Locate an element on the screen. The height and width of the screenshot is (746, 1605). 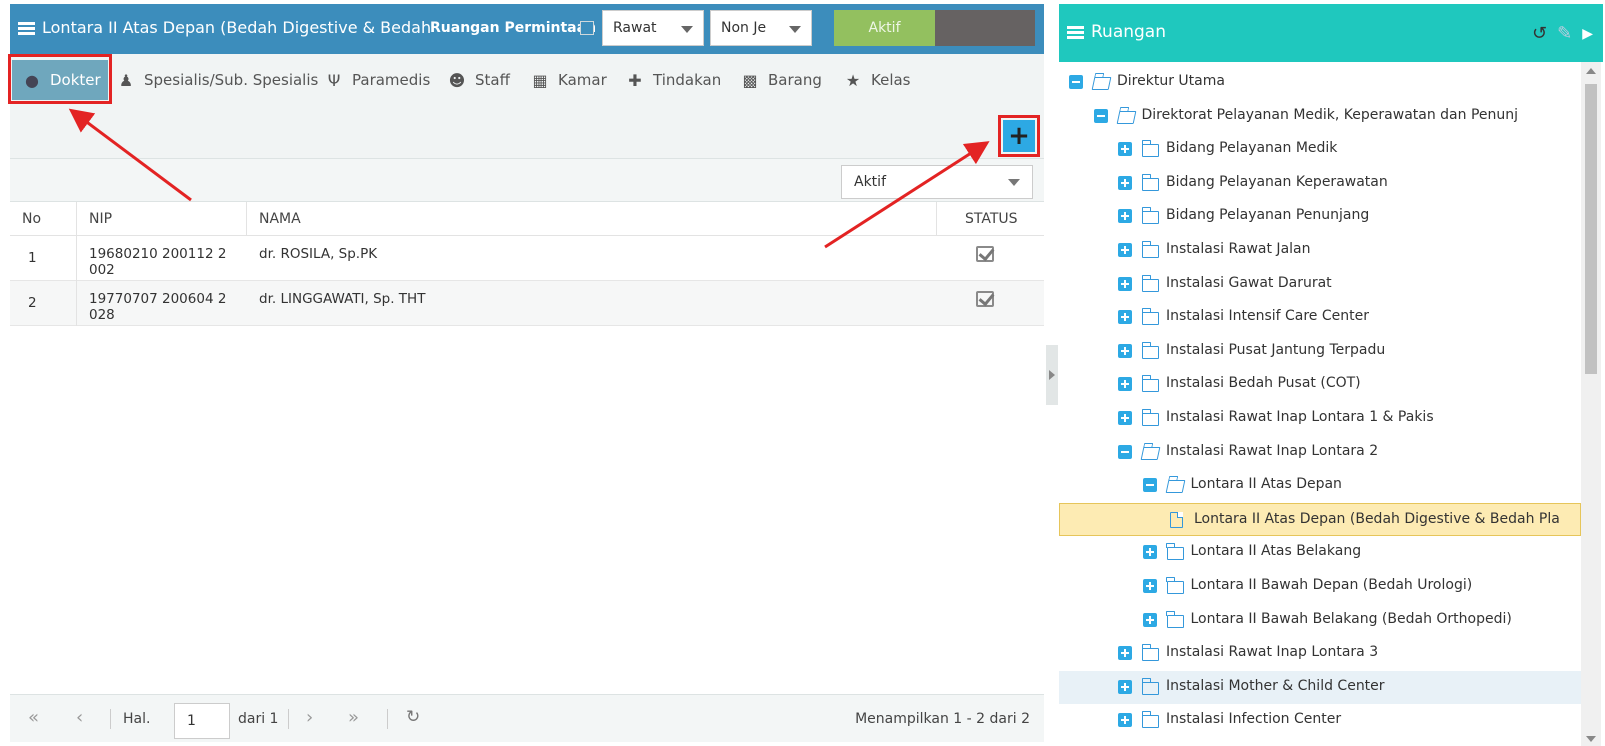
collapse-handle is located at coordinates (1052, 375).